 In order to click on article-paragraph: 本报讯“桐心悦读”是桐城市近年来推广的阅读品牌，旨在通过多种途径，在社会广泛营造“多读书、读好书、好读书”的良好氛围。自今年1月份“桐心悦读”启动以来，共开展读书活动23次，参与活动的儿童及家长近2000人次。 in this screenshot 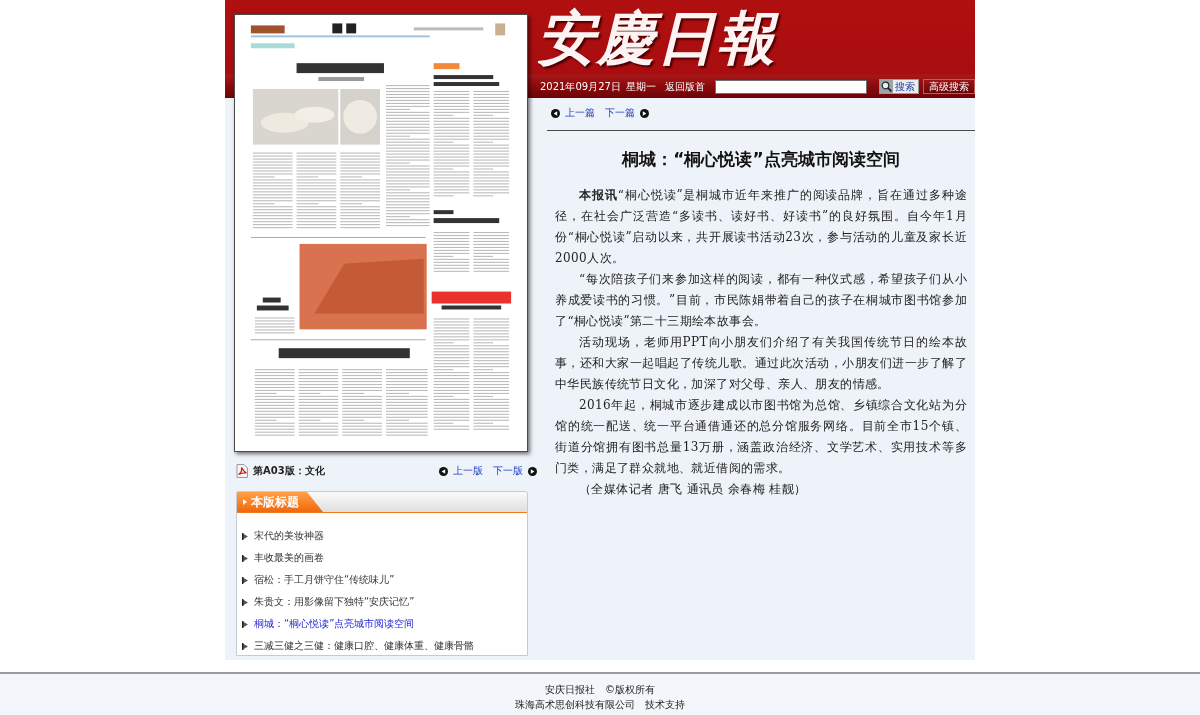, I will do `click(761, 227)`.